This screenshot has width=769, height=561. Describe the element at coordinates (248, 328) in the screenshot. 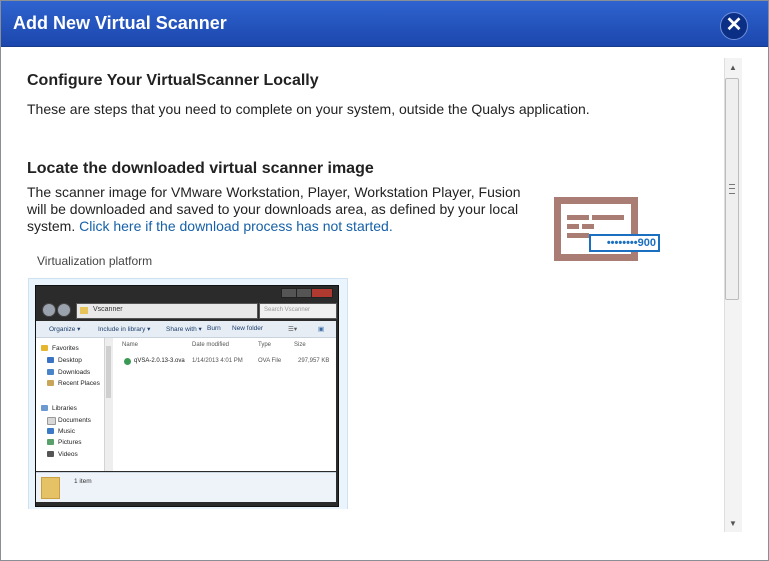

I see `toolbar-new-folder: New folder` at that location.